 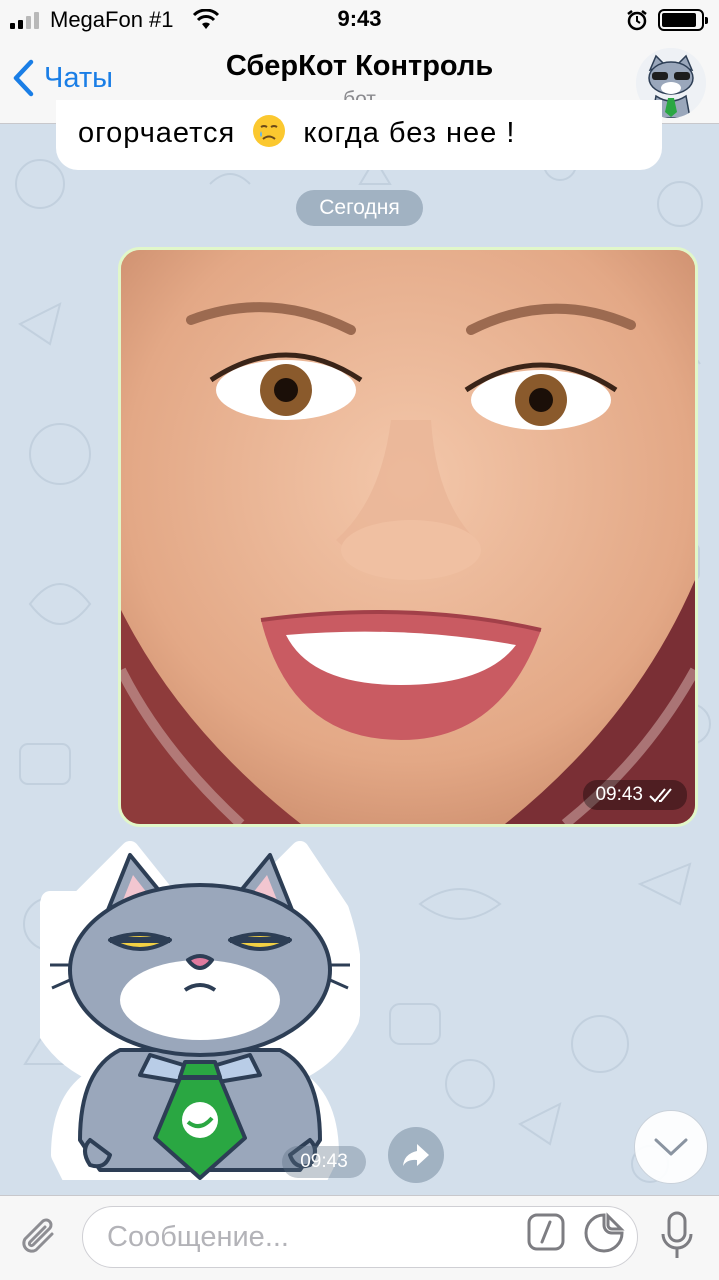 What do you see at coordinates (660, 795) in the screenshot?
I see `double-check-icon` at bounding box center [660, 795].